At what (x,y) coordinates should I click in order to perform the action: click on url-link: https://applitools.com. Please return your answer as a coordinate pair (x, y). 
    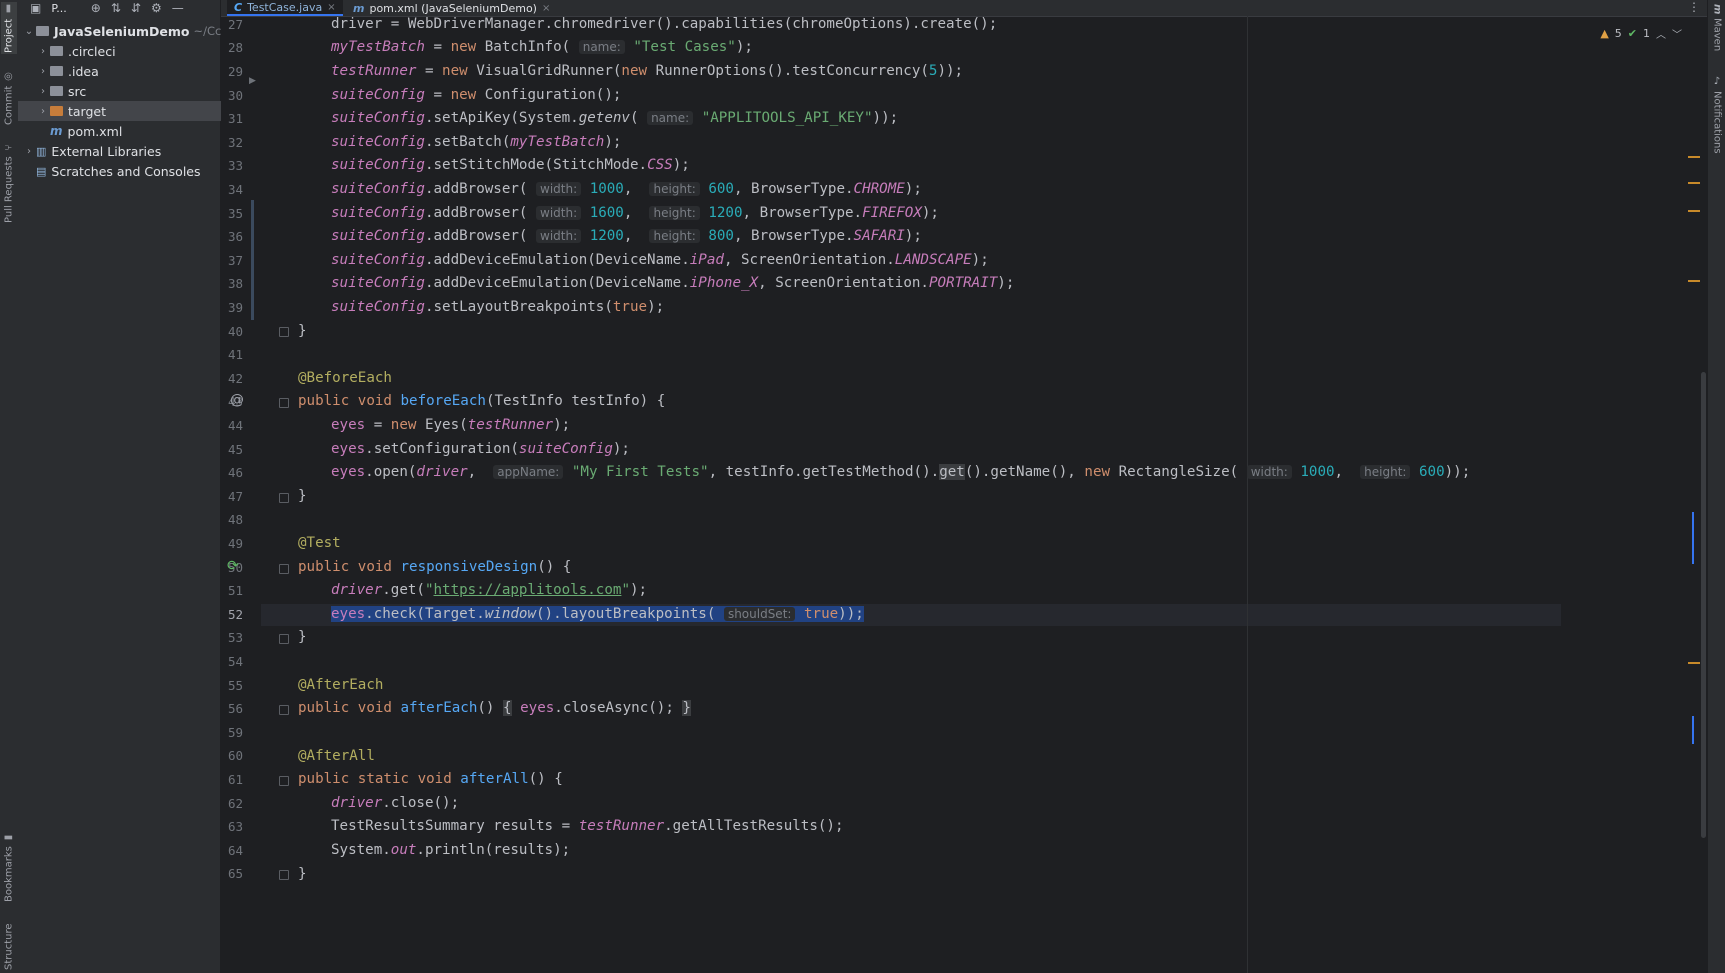
    Looking at the image, I should click on (528, 590).